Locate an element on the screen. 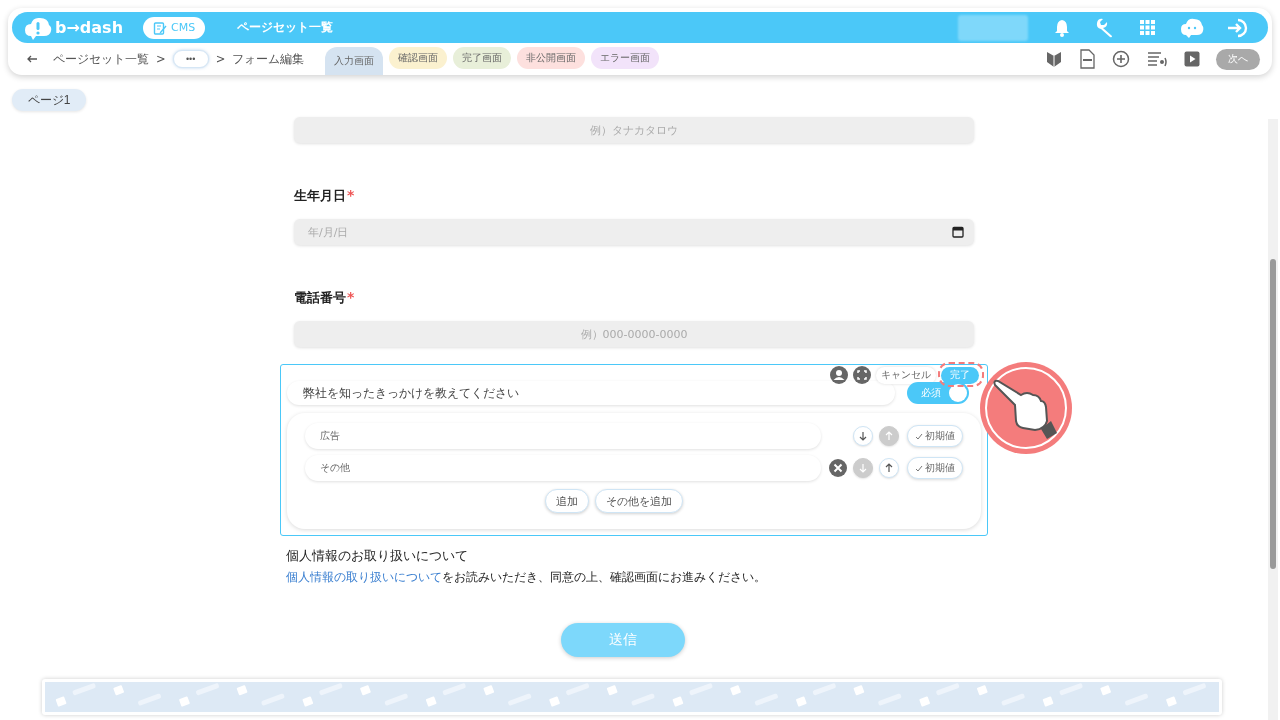 This screenshot has height=720, width=1280. option-field: その他 is located at coordinates (563, 468).